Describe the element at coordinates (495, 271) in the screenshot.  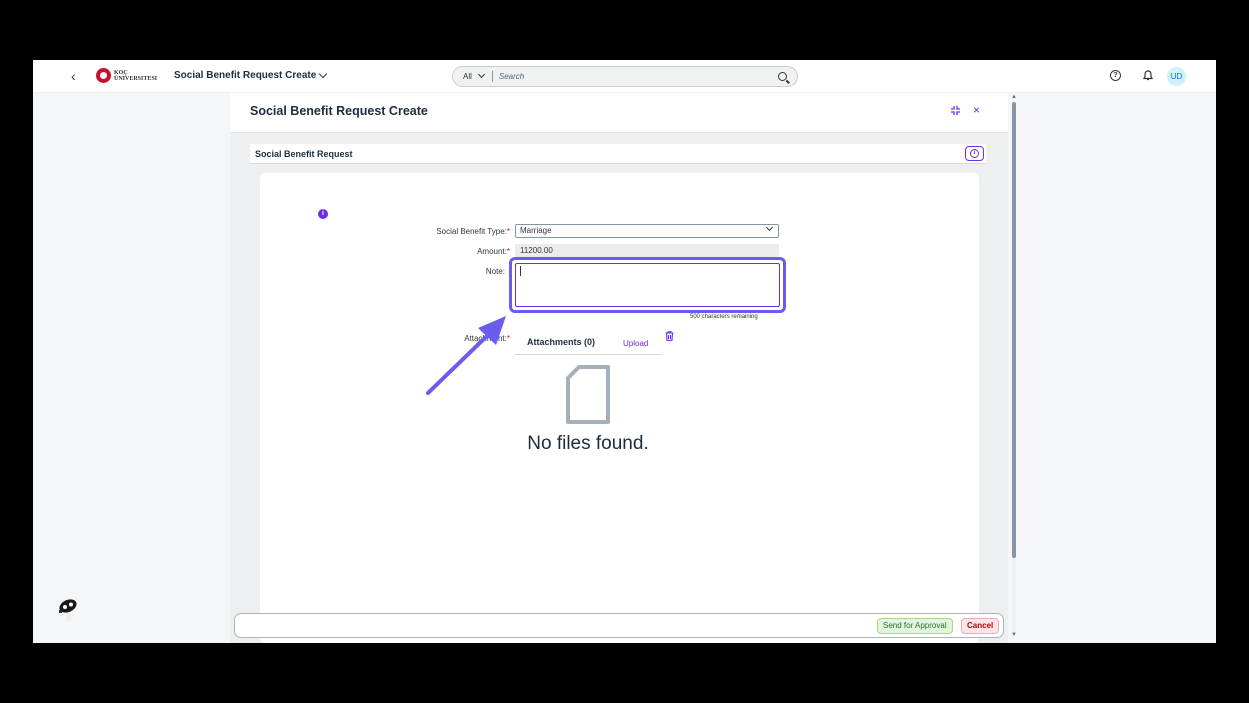
I see `note-label: Note:` at that location.